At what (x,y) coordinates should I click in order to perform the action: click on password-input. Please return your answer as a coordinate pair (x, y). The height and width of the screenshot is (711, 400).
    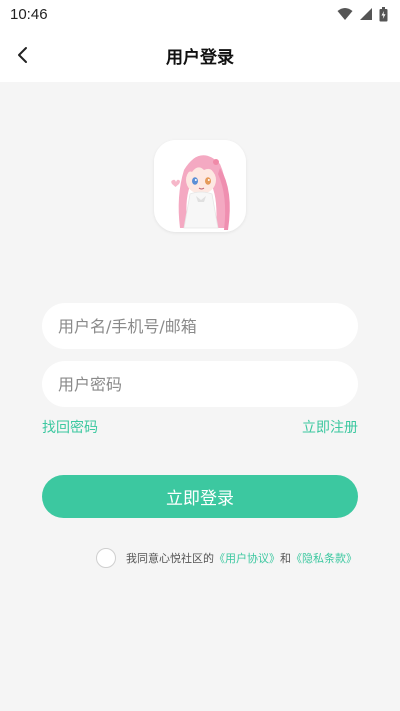
    Looking at the image, I should click on (200, 384).